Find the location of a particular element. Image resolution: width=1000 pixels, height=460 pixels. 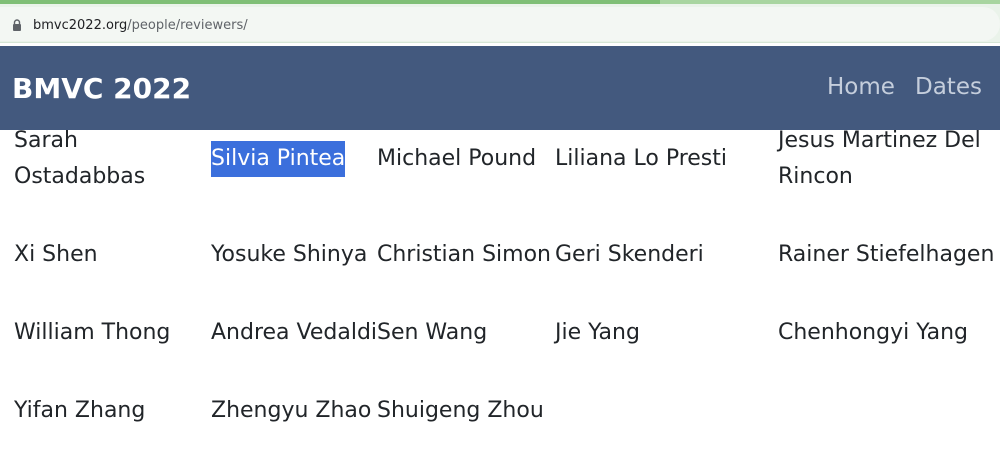

url-text: bmvc2022.org/people/reviewers/ is located at coordinates (140, 25).